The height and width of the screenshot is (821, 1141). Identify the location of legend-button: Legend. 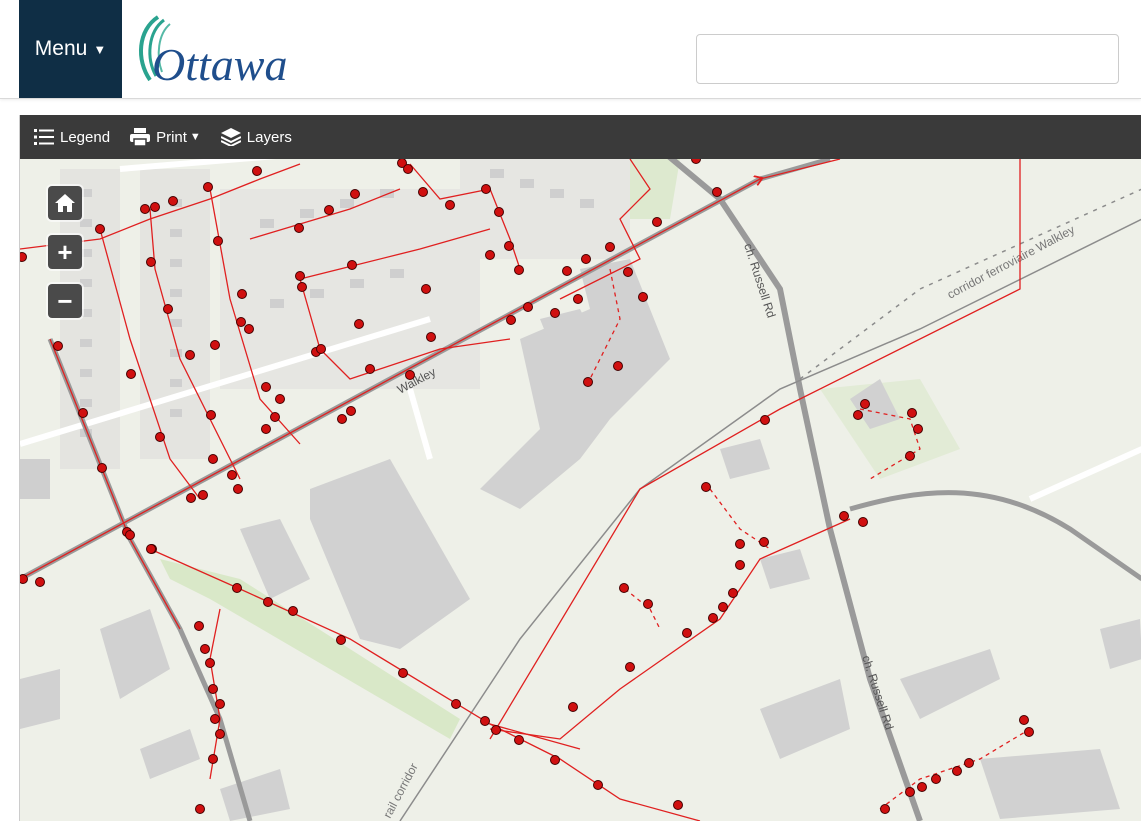
(72, 137).